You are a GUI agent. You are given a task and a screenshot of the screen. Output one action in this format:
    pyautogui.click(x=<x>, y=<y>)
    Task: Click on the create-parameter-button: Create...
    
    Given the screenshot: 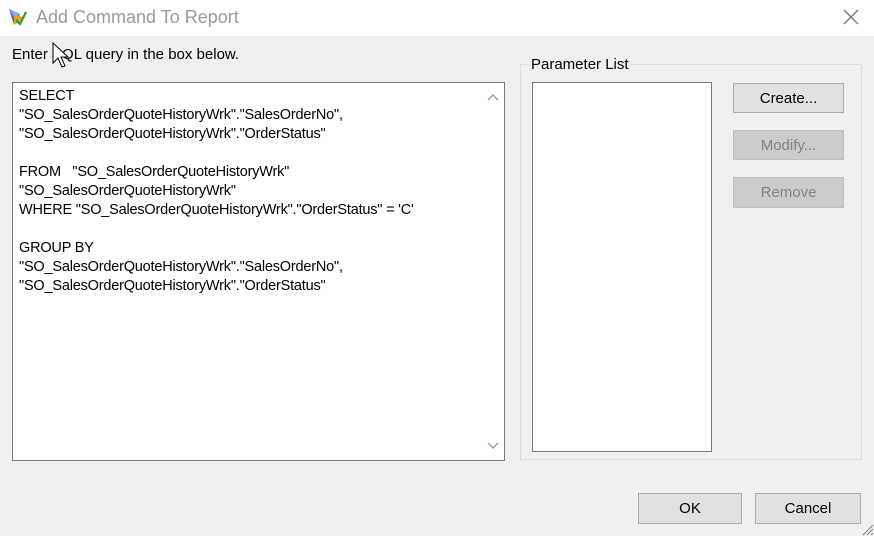 What is the action you would take?
    pyautogui.click(x=788, y=98)
    